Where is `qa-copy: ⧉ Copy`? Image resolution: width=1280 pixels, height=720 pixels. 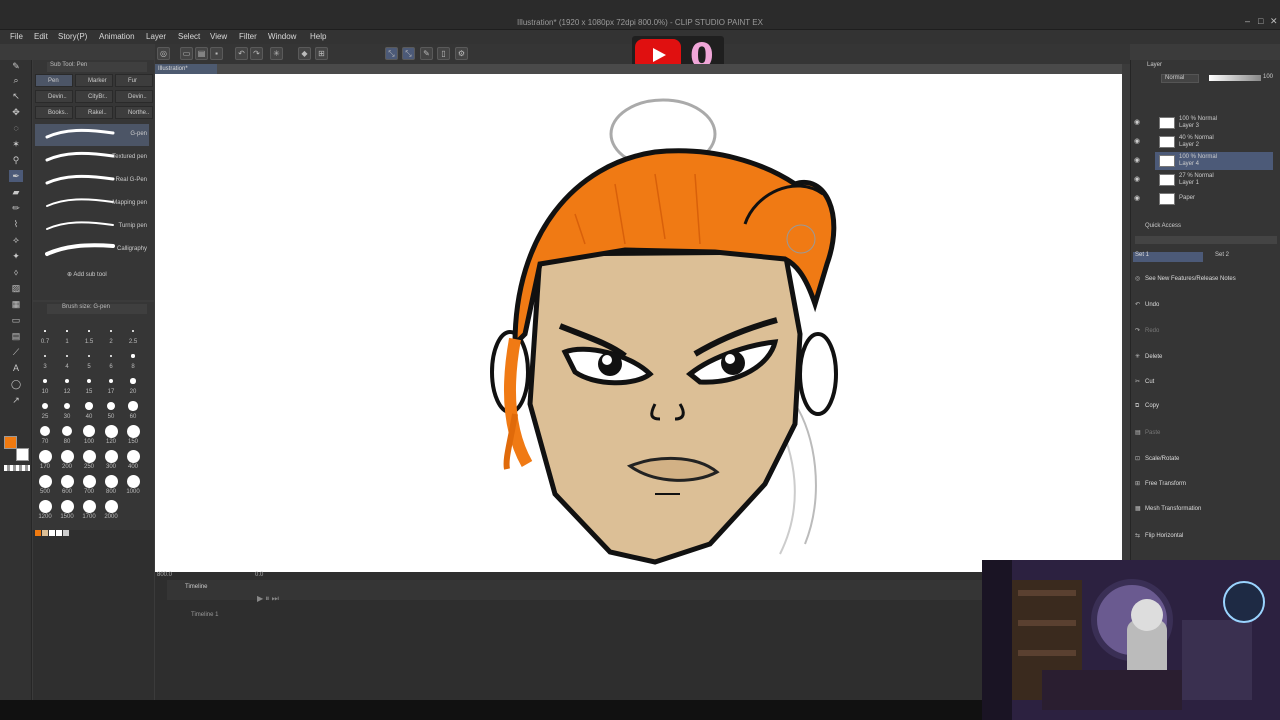
qa-copy: ⧉ Copy is located at coordinates (1147, 406).